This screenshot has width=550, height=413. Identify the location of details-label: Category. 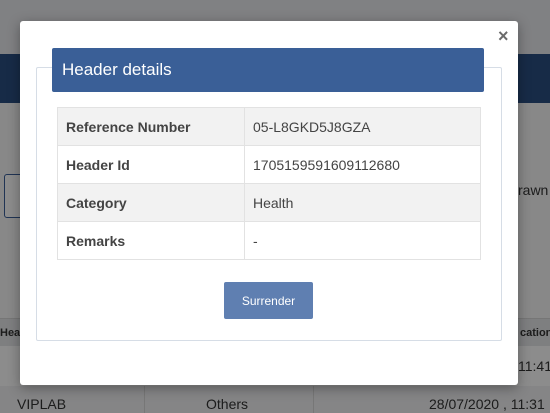
(151, 202).